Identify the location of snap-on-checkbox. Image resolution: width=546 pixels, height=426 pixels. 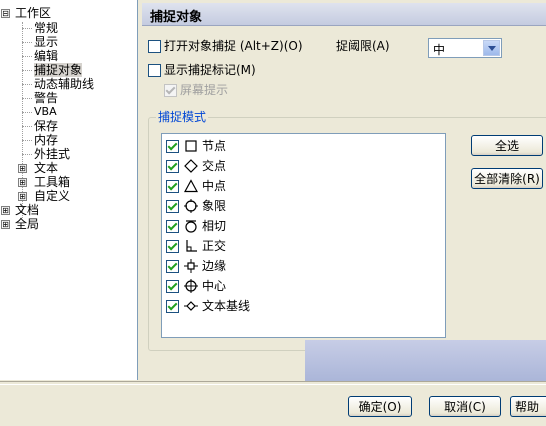
(154, 46).